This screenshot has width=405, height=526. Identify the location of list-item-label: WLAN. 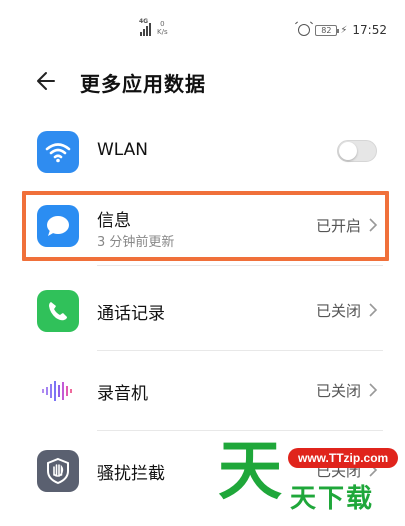
(123, 150).